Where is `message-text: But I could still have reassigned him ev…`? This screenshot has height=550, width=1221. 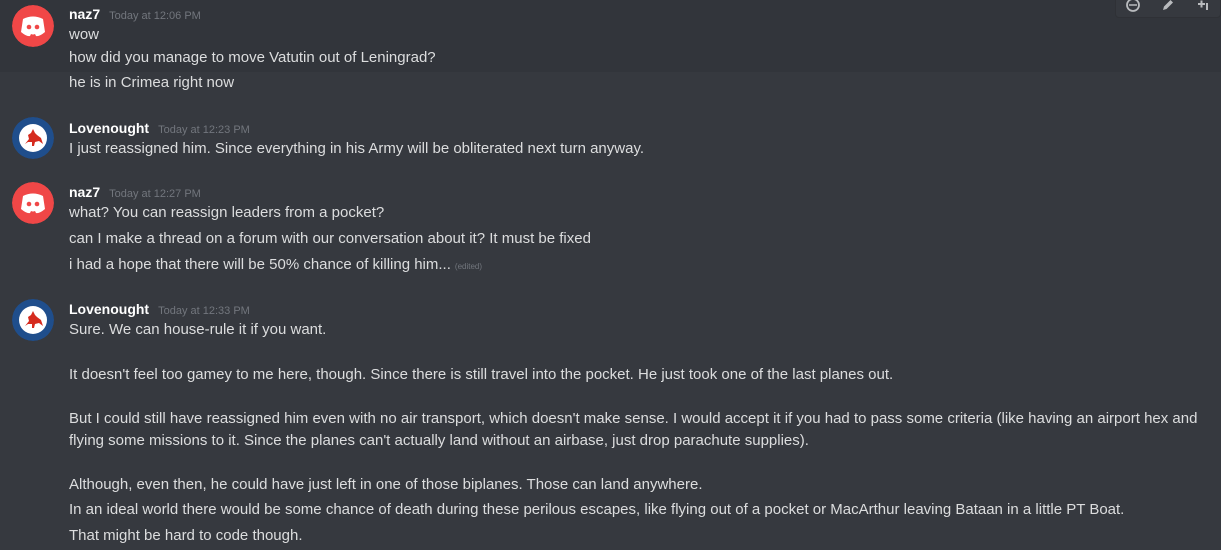
message-text: But I could still have reassigned him ev… is located at coordinates (633, 418).